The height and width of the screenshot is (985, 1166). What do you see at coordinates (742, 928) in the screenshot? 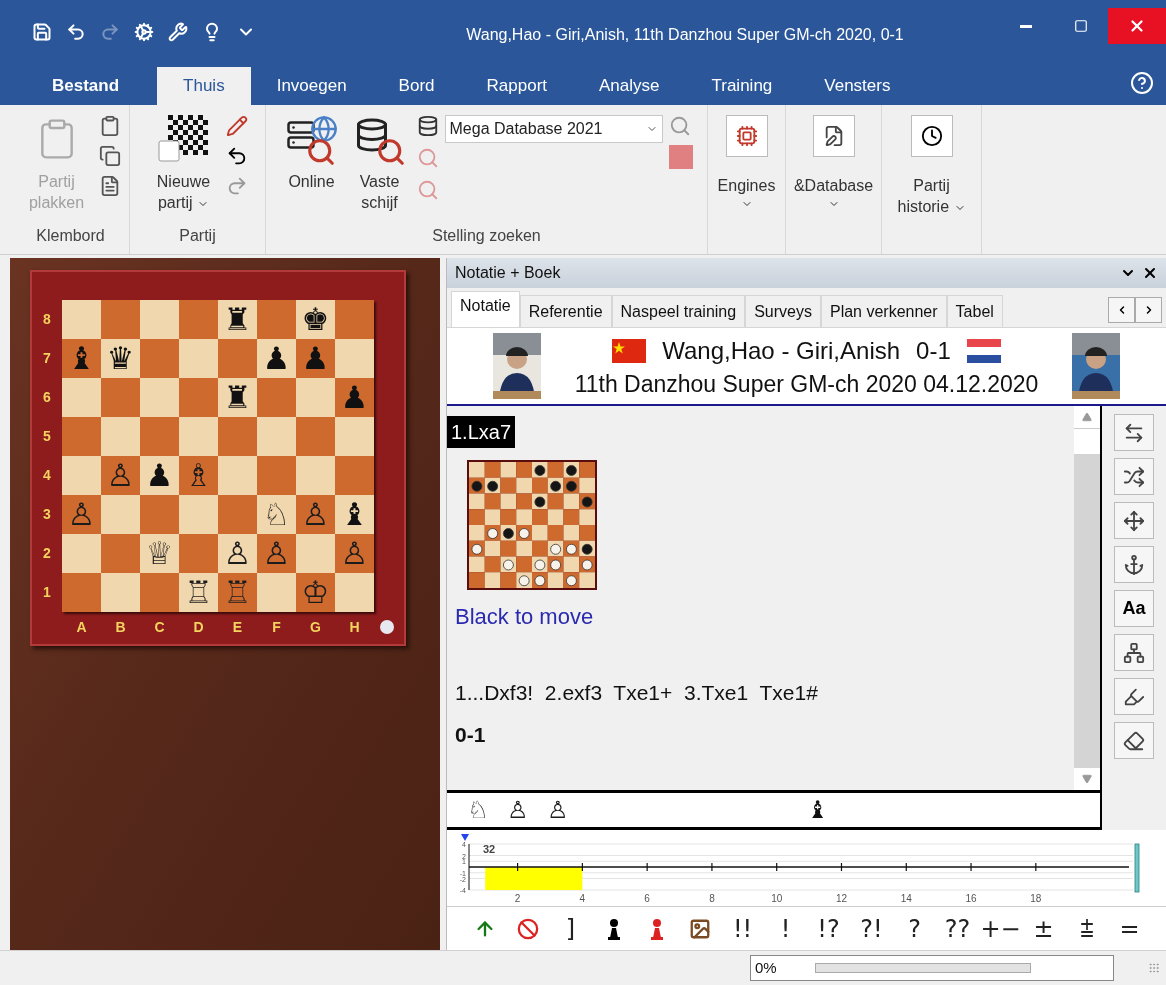
I see `annotation-button: !!` at bounding box center [742, 928].